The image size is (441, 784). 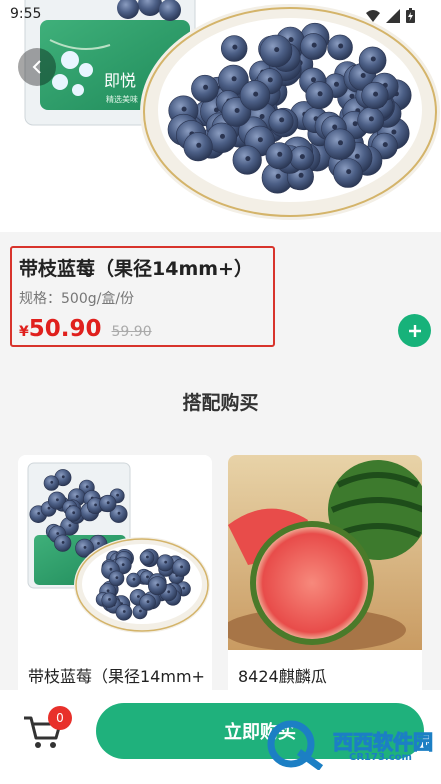 I want to click on recommendation-card: 带枝蓝莓（果径14mm+）, so click(x=115, y=580).